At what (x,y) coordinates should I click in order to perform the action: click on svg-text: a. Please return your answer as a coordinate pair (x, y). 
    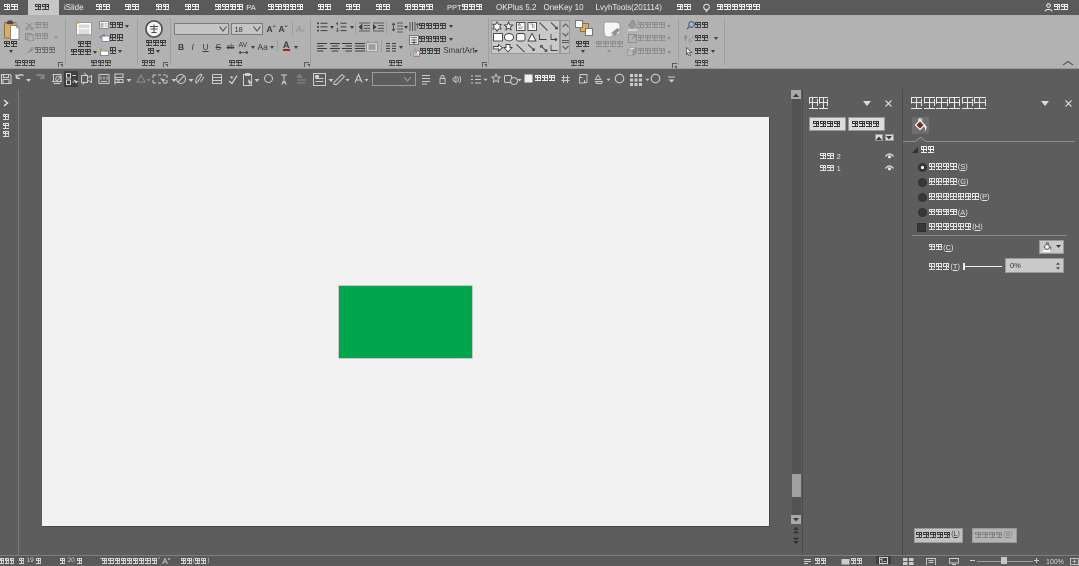
    Looking at the image, I should click on (686, 37).